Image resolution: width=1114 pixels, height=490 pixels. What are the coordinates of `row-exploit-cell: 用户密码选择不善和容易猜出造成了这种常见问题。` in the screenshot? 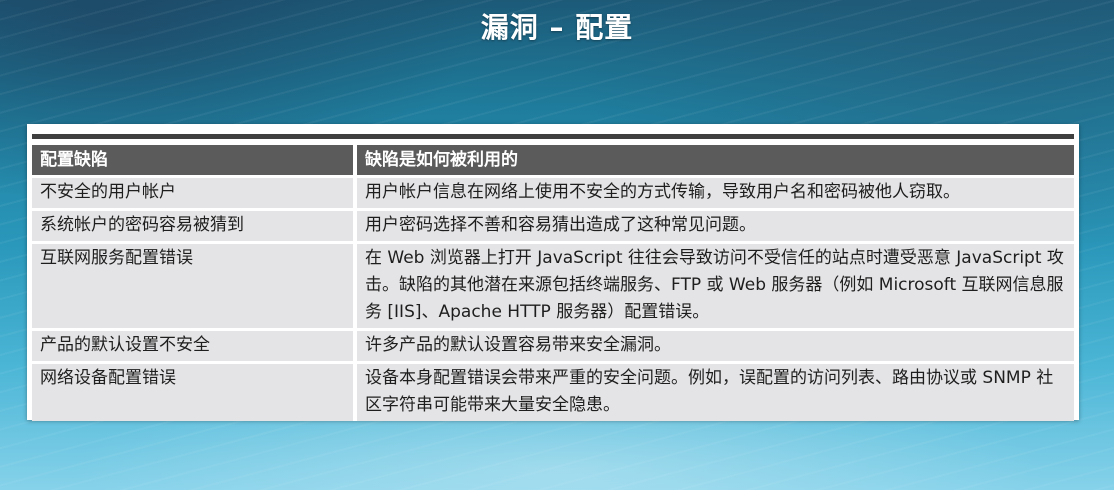 It's located at (715, 226).